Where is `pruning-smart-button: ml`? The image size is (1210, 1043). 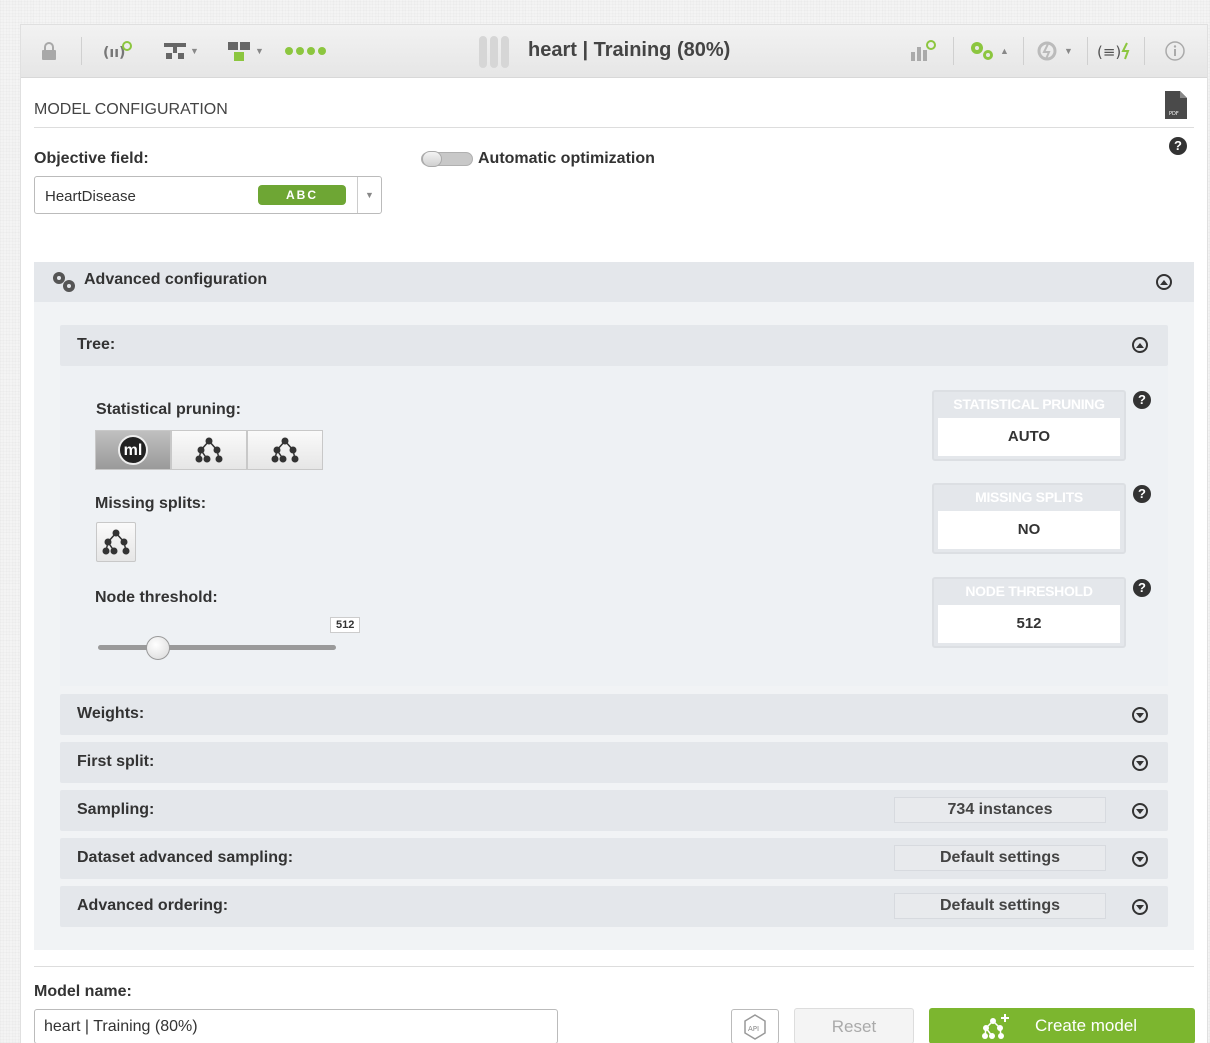
pruning-smart-button: ml is located at coordinates (133, 450).